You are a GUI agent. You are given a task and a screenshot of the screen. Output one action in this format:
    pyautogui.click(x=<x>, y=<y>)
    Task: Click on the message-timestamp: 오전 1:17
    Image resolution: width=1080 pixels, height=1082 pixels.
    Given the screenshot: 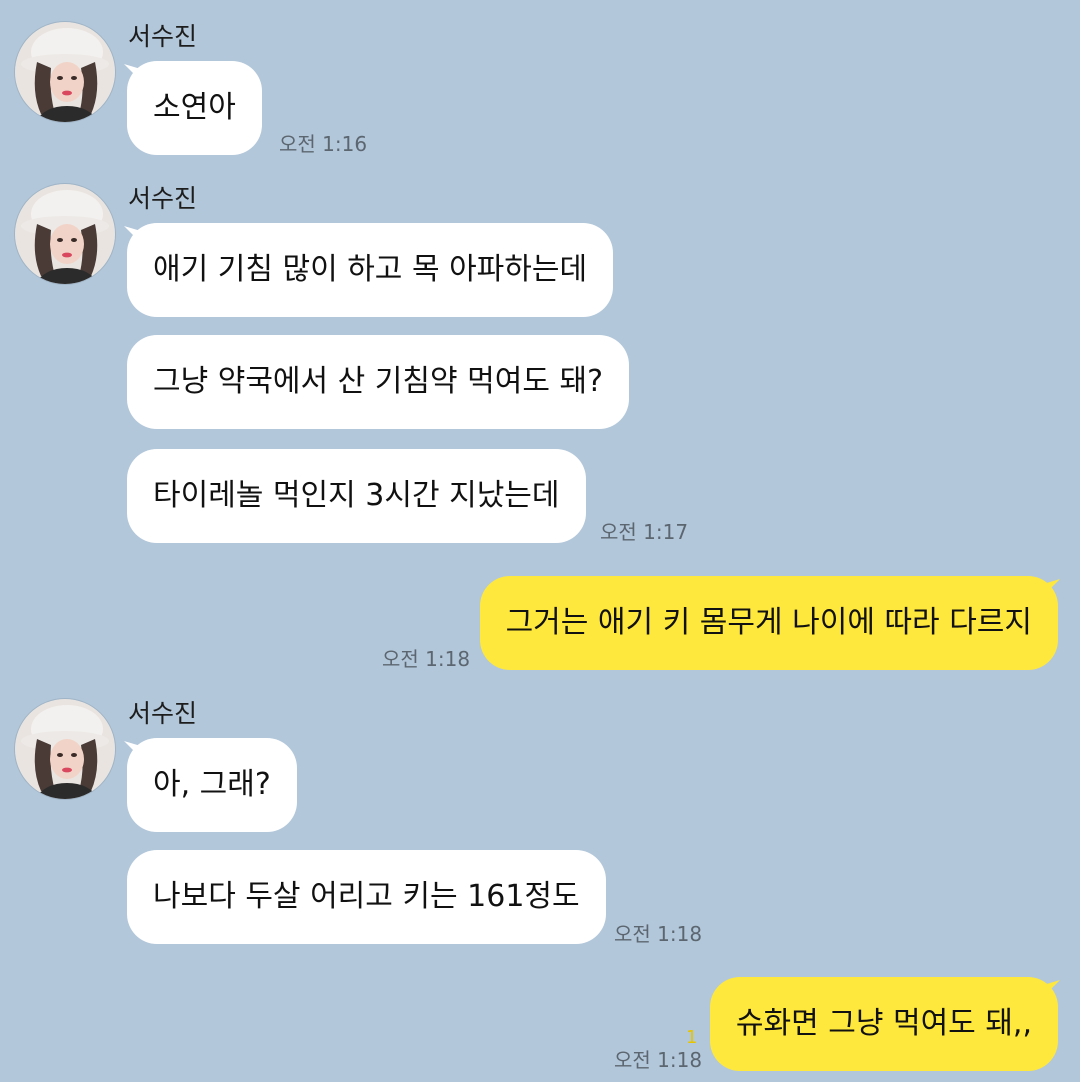 What is the action you would take?
    pyautogui.click(x=644, y=532)
    